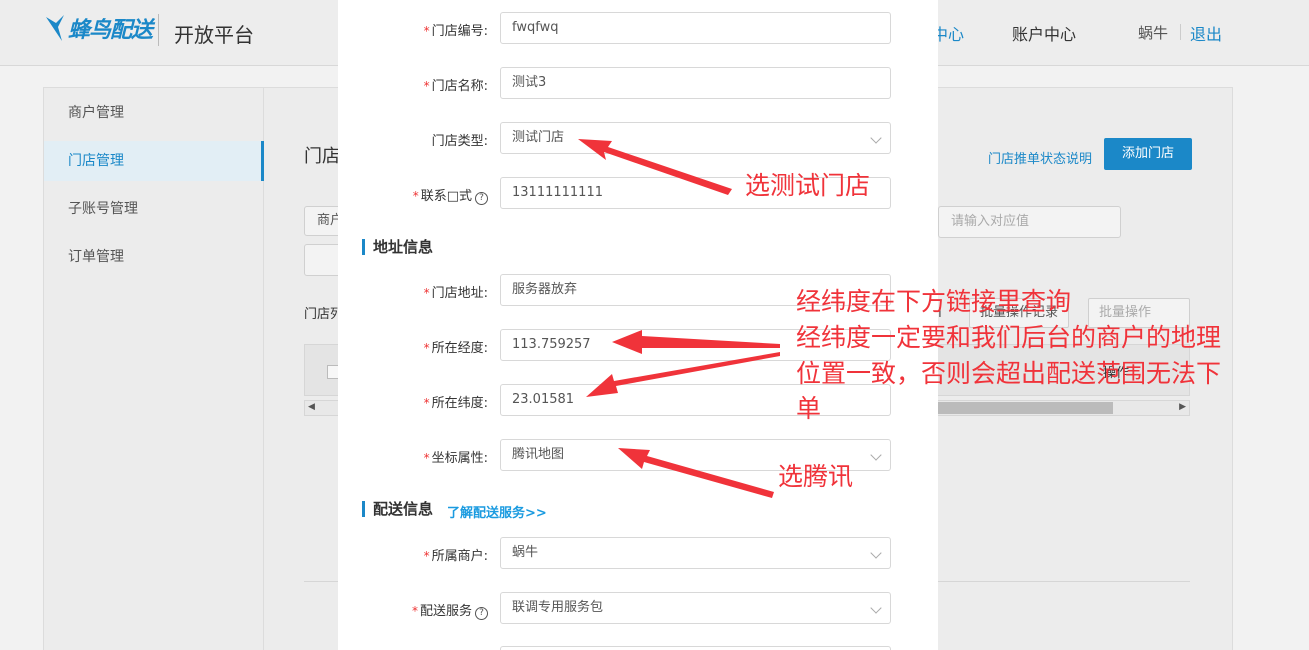  What do you see at coordinates (322, 156) in the screenshot?
I see `page-title: 门店` at bounding box center [322, 156].